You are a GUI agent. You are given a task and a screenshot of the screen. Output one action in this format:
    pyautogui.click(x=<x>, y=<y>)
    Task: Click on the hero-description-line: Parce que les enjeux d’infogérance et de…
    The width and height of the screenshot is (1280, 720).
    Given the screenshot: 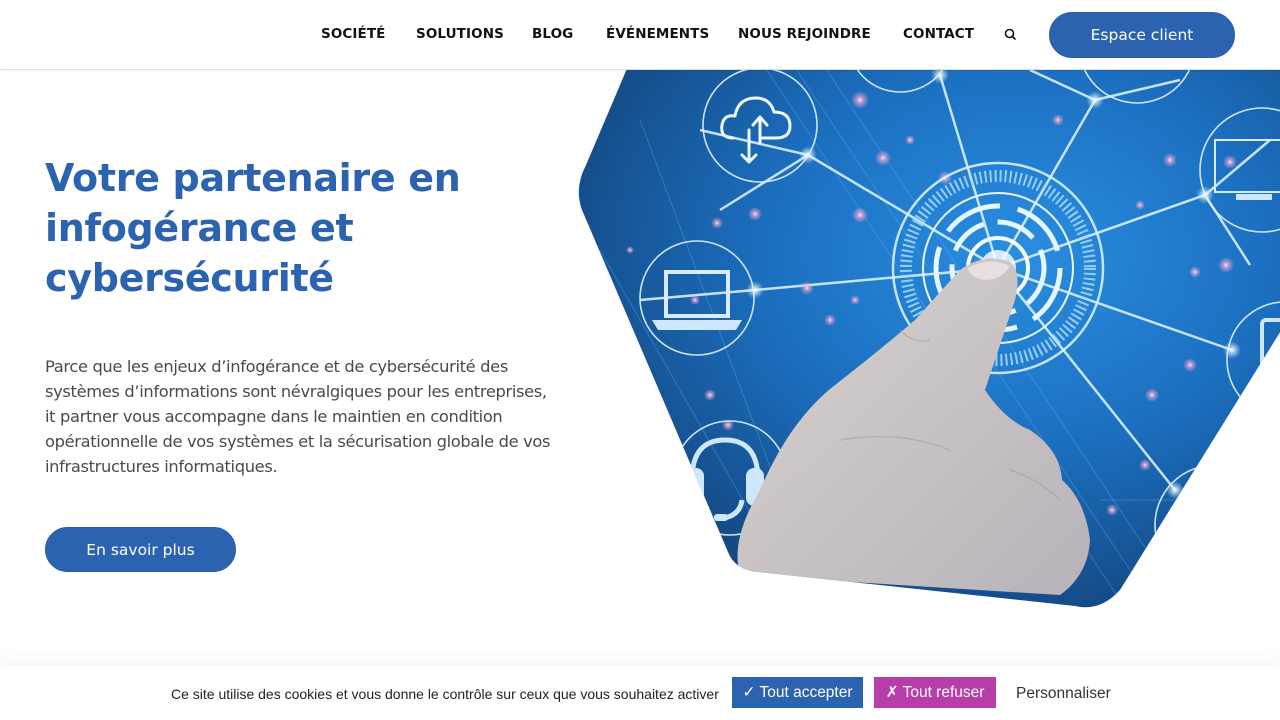 What is the action you would take?
    pyautogui.click(x=276, y=366)
    